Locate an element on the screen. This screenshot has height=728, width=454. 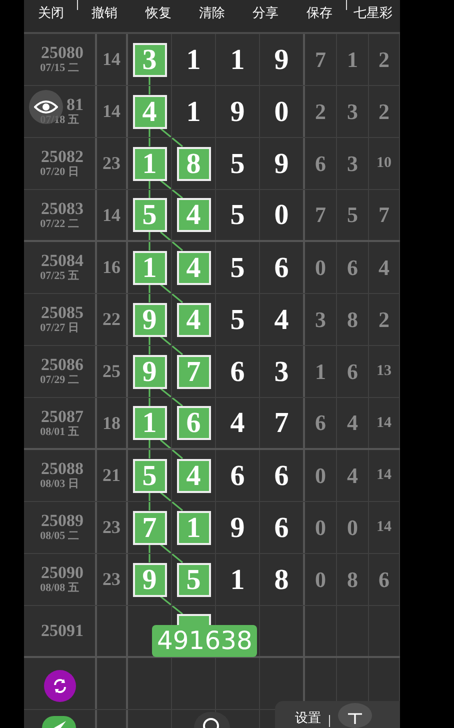
issue-number: 25091 is located at coordinates (62, 631).